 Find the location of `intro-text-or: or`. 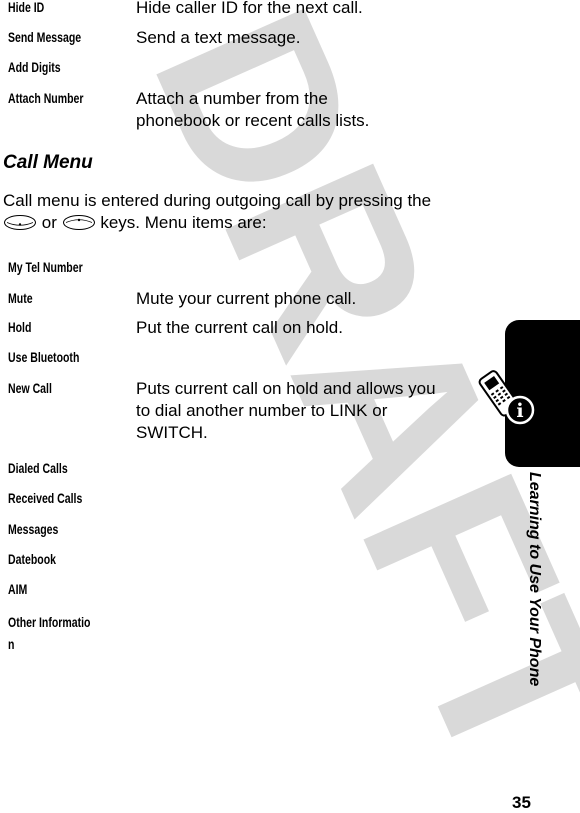

intro-text-or: or is located at coordinates (49, 222).